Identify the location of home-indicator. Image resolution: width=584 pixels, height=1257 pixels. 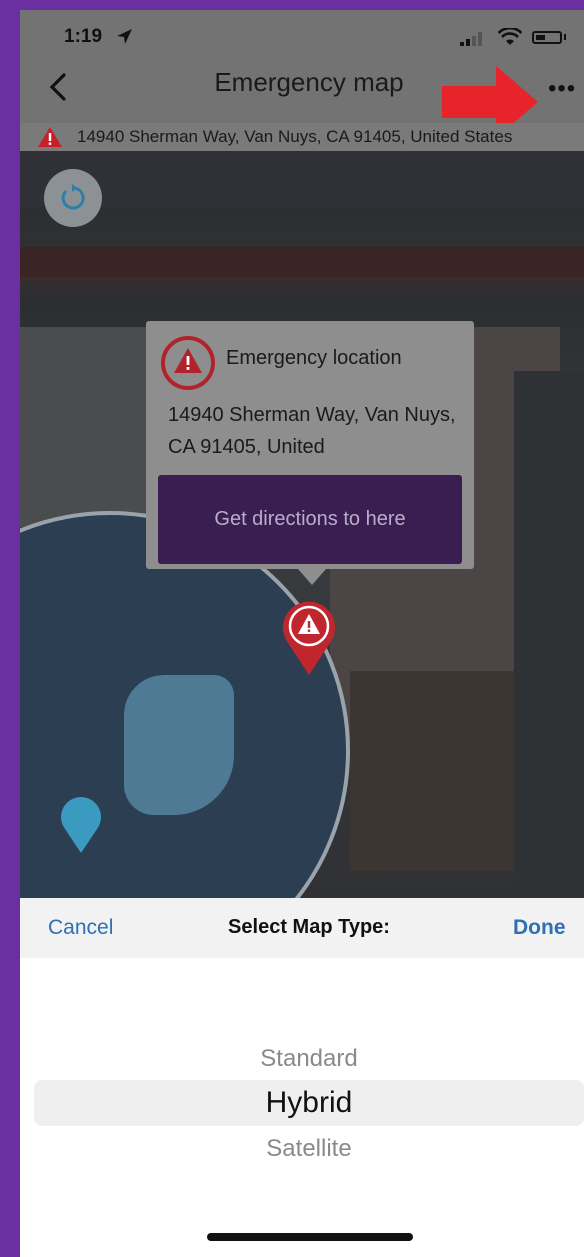
(310, 1237).